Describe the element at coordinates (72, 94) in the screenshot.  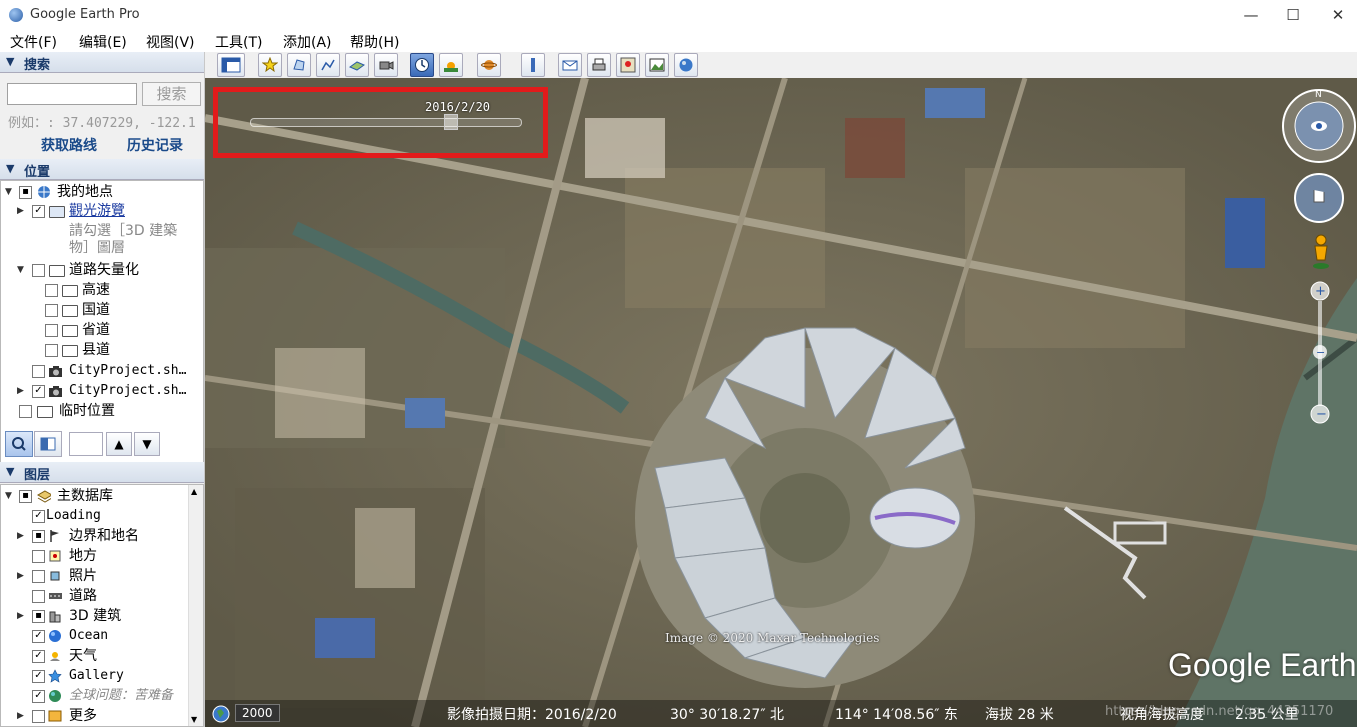
I see `search-input` at that location.